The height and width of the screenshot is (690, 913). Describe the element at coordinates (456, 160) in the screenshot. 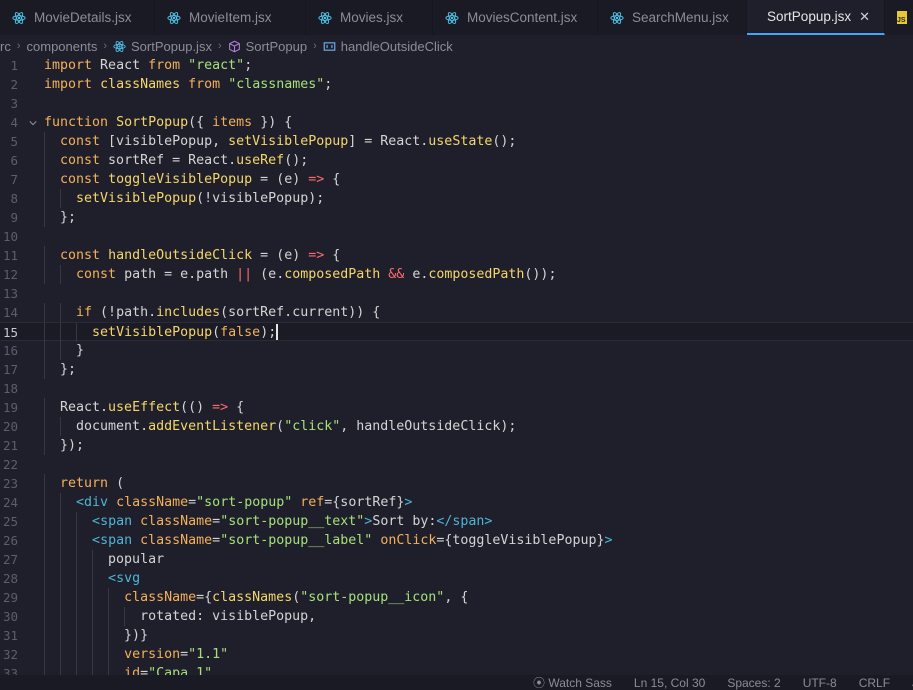

I see `code-line: 6 const sortRef = React.useRef();` at that location.